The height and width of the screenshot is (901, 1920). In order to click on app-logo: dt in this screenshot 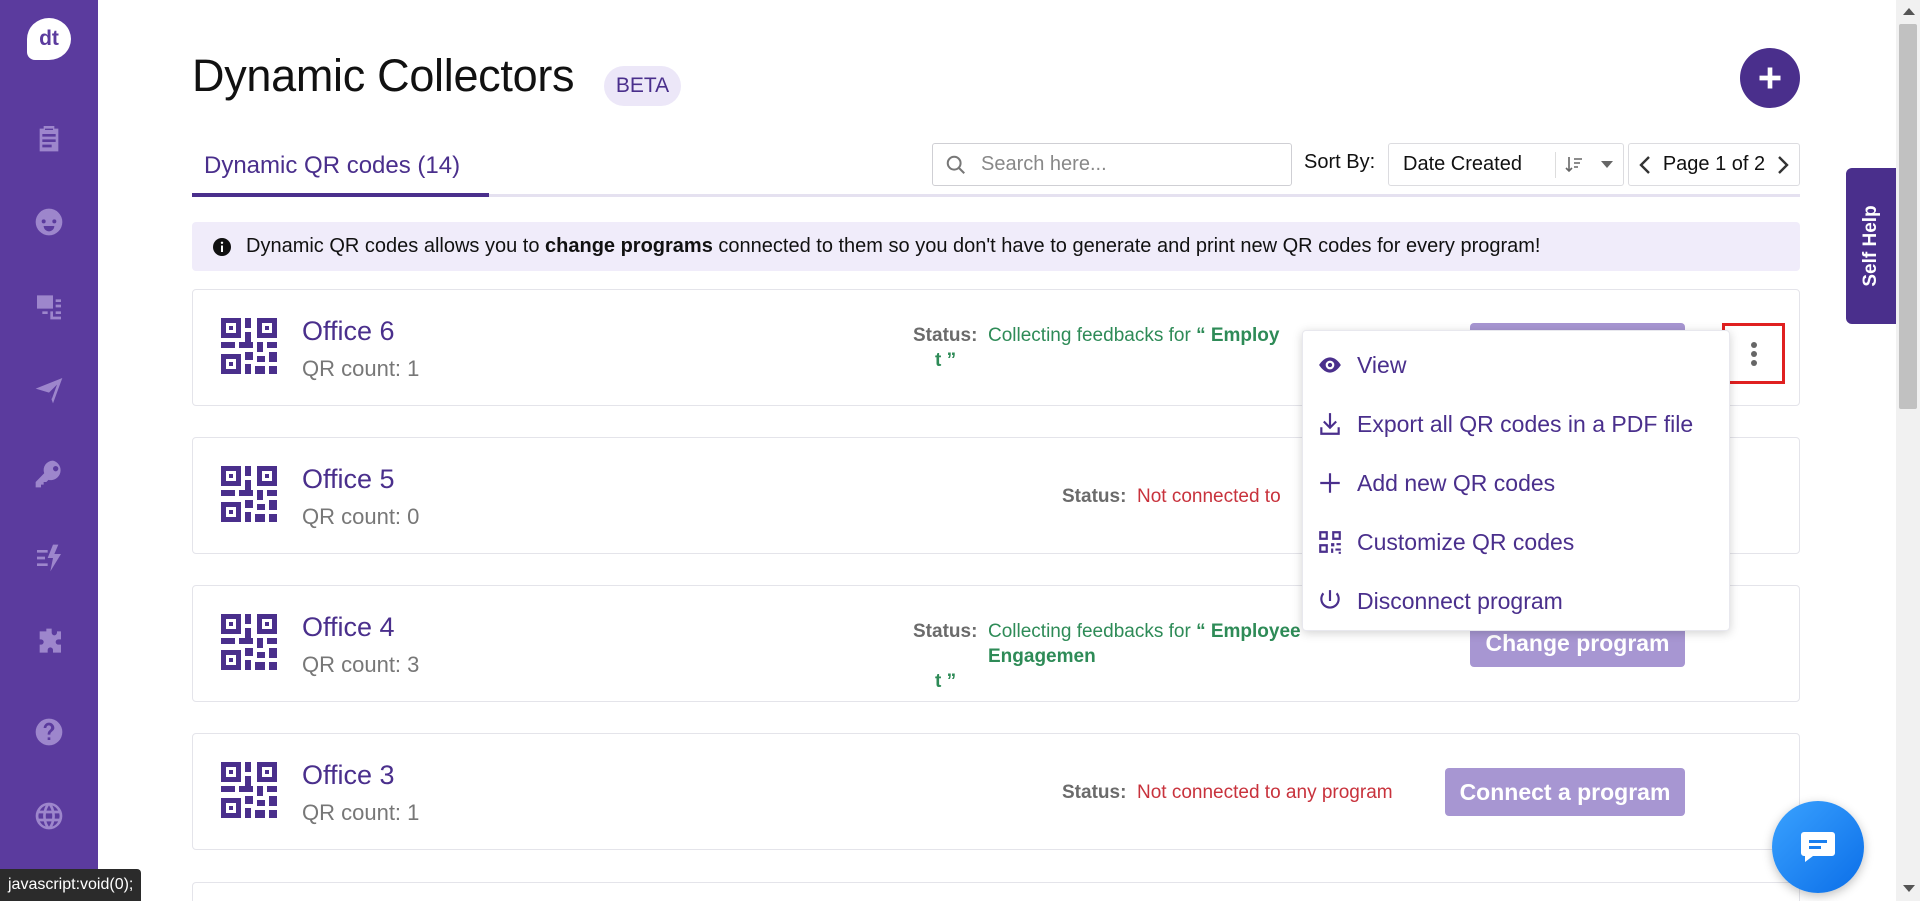, I will do `click(49, 39)`.